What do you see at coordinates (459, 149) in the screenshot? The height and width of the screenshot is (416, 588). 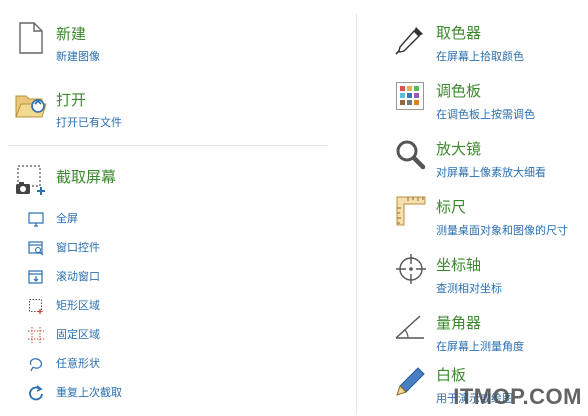 I see `tool-title: 放大镜` at bounding box center [459, 149].